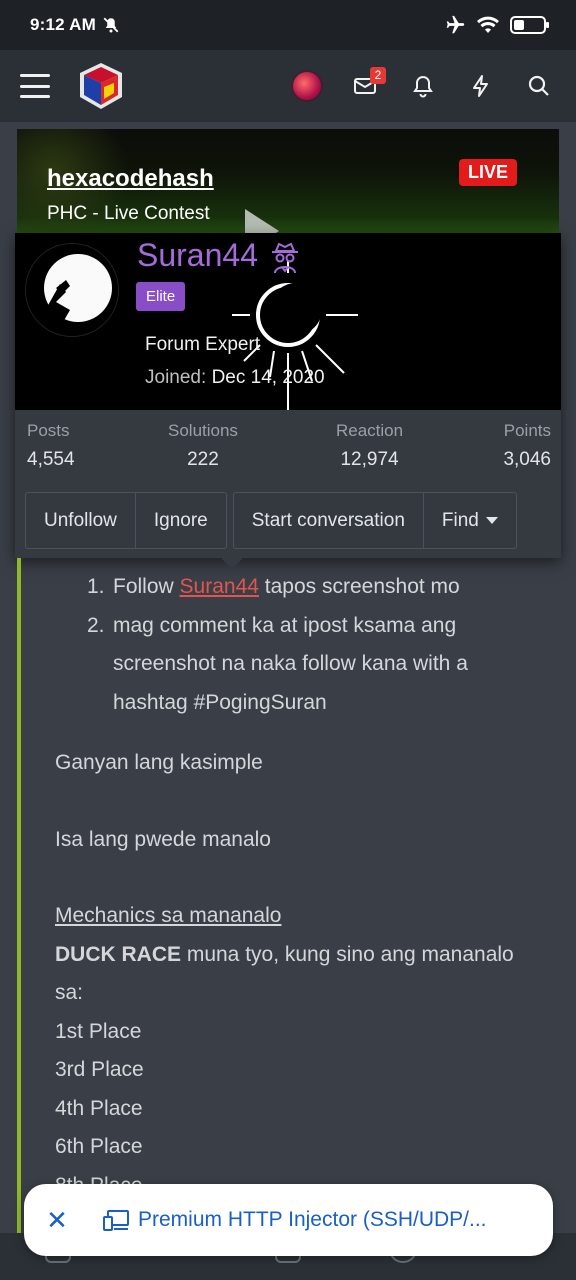 The height and width of the screenshot is (1280, 576). I want to click on live-badge: LIVE, so click(488, 172).